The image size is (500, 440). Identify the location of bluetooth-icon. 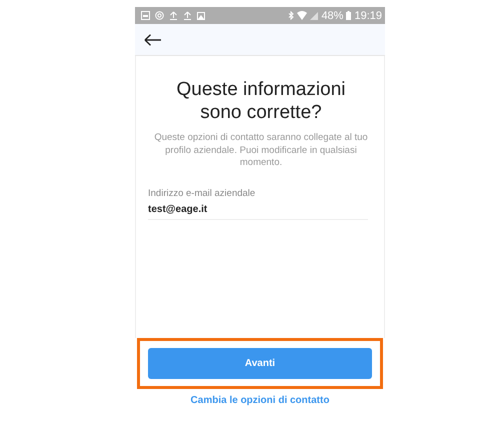
(291, 15).